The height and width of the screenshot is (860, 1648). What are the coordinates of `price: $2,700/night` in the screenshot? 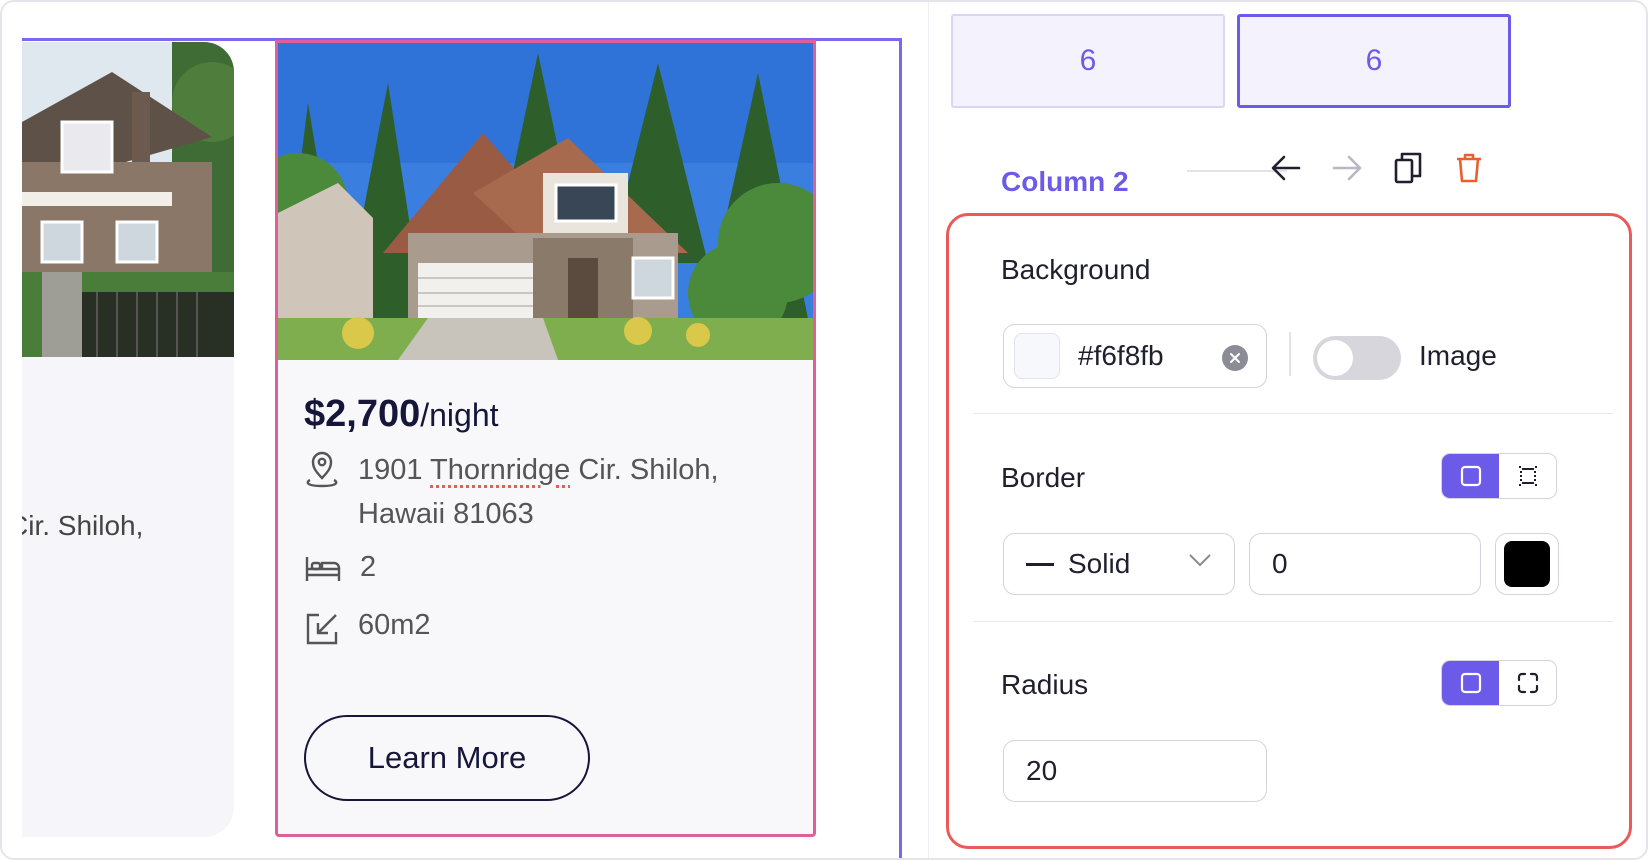 It's located at (401, 414).